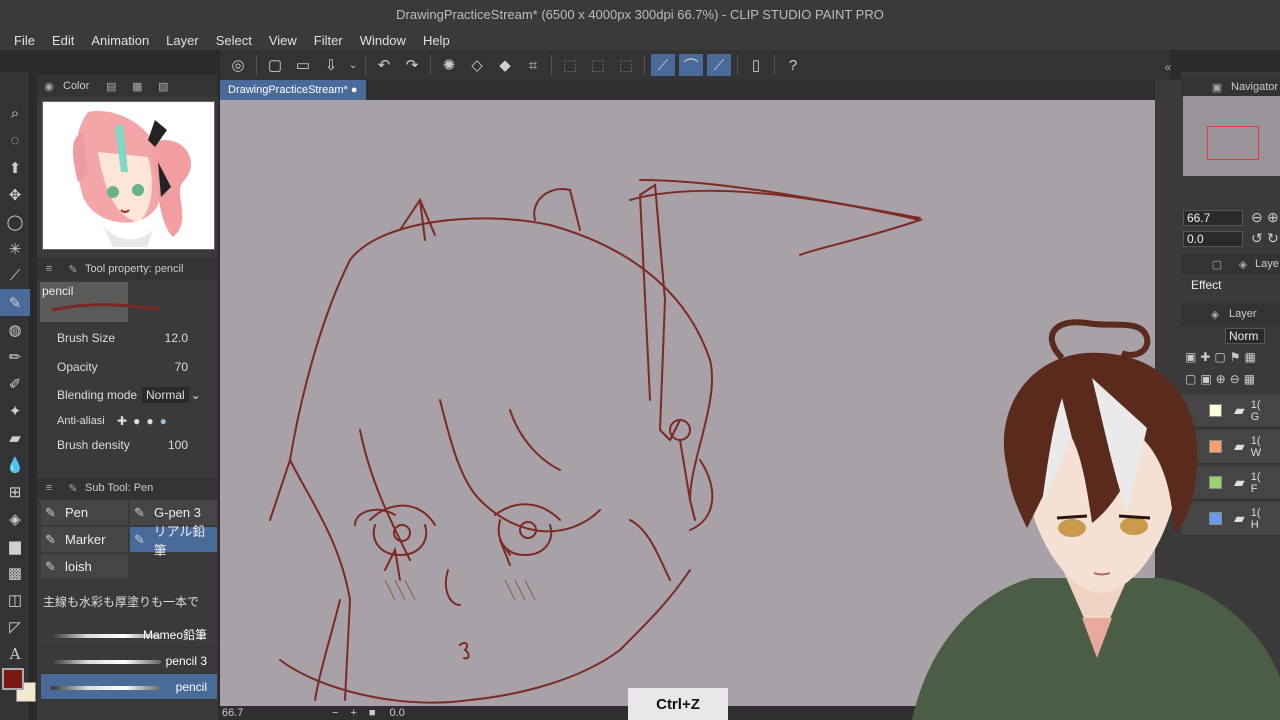 The height and width of the screenshot is (720, 1280). Describe the element at coordinates (238, 65) in the screenshot. I see `clip-studio-icon: ◎` at that location.